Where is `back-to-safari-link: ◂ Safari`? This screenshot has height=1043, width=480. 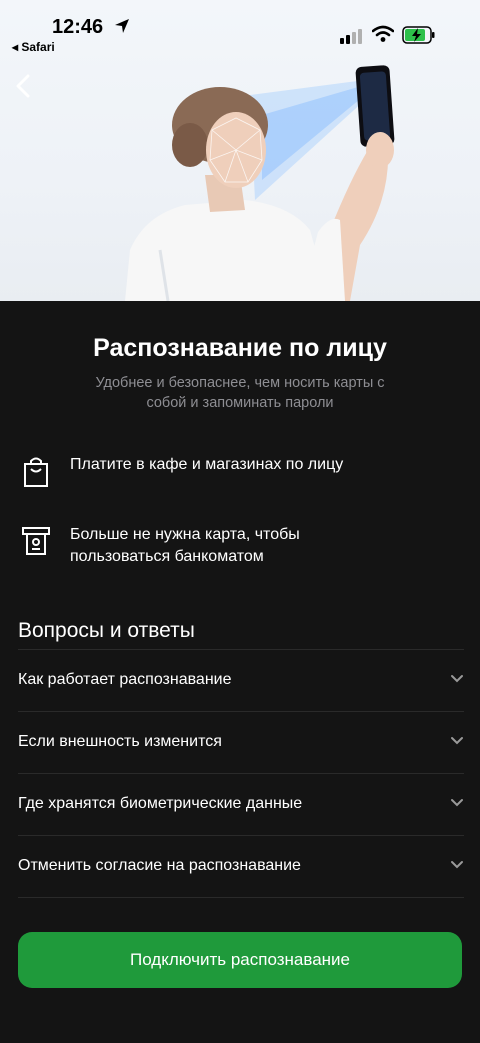
back-to-safari-link: ◂ Safari is located at coordinates (33, 47).